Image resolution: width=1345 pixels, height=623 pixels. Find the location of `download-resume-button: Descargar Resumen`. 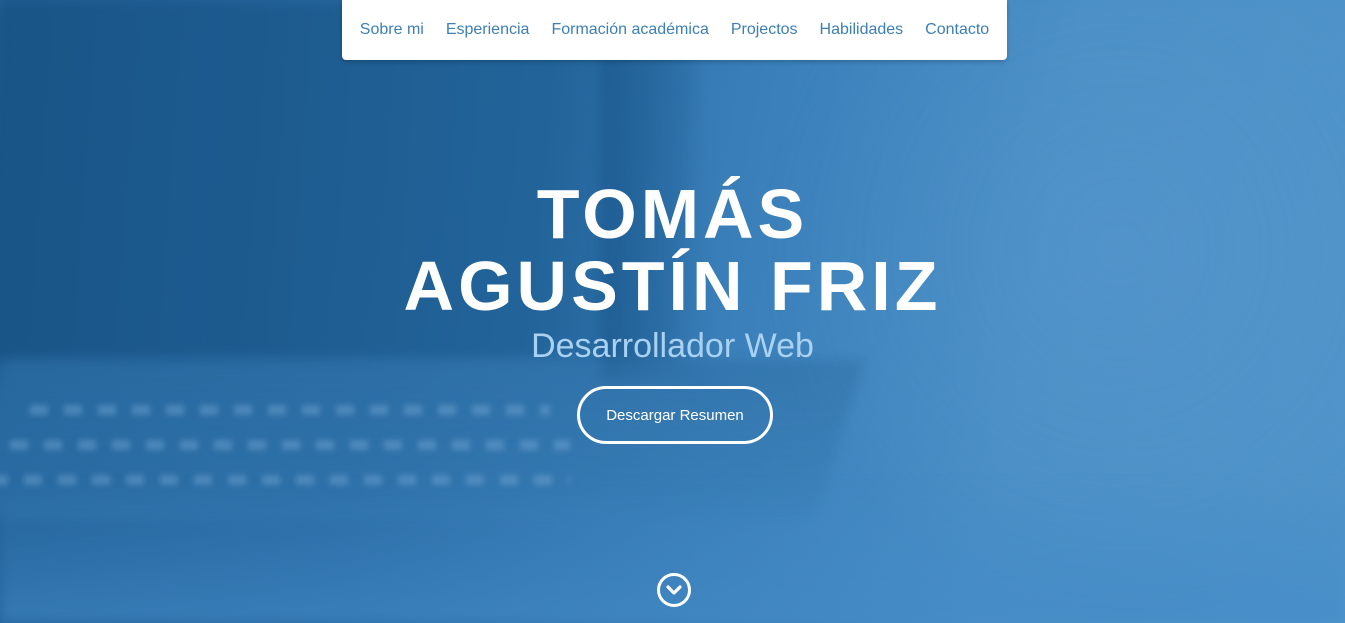

download-resume-button: Descargar Resumen is located at coordinates (675, 415).